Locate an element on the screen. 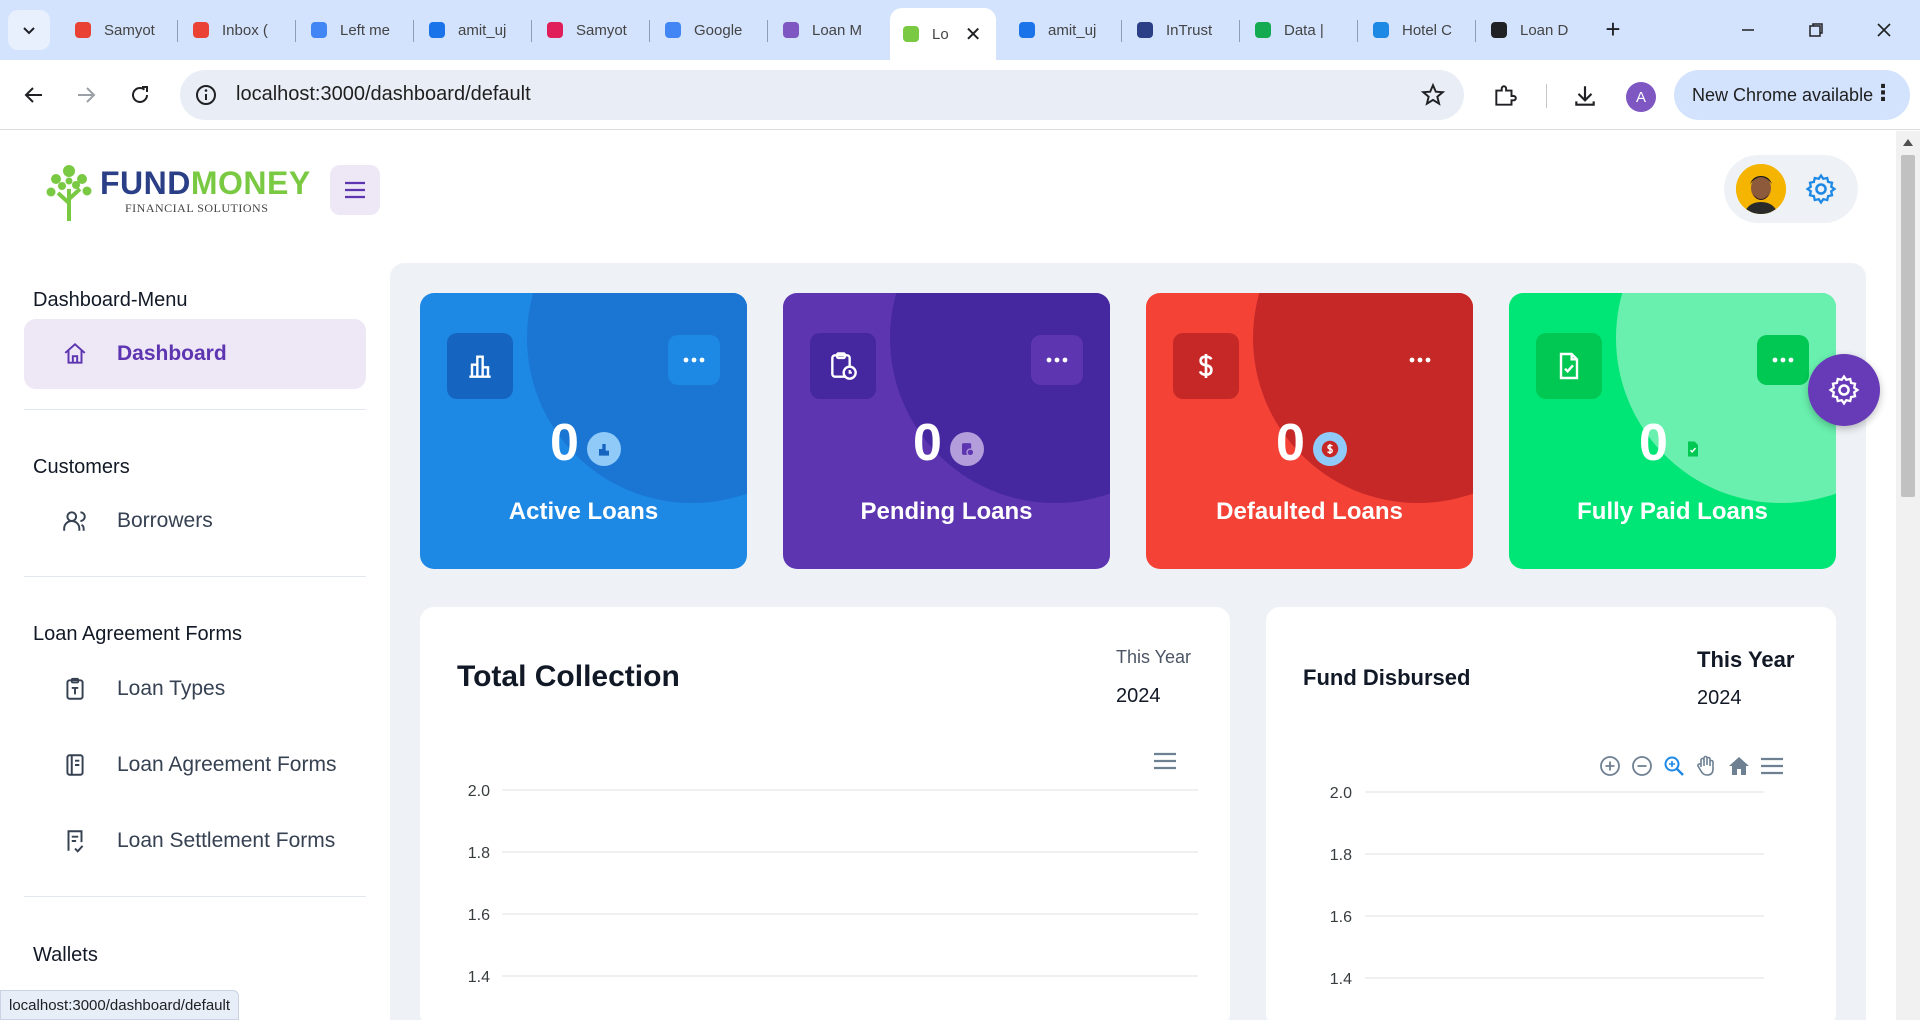 Image resolution: width=1920 pixels, height=1020 pixels. site-info-icon is located at coordinates (206, 95).